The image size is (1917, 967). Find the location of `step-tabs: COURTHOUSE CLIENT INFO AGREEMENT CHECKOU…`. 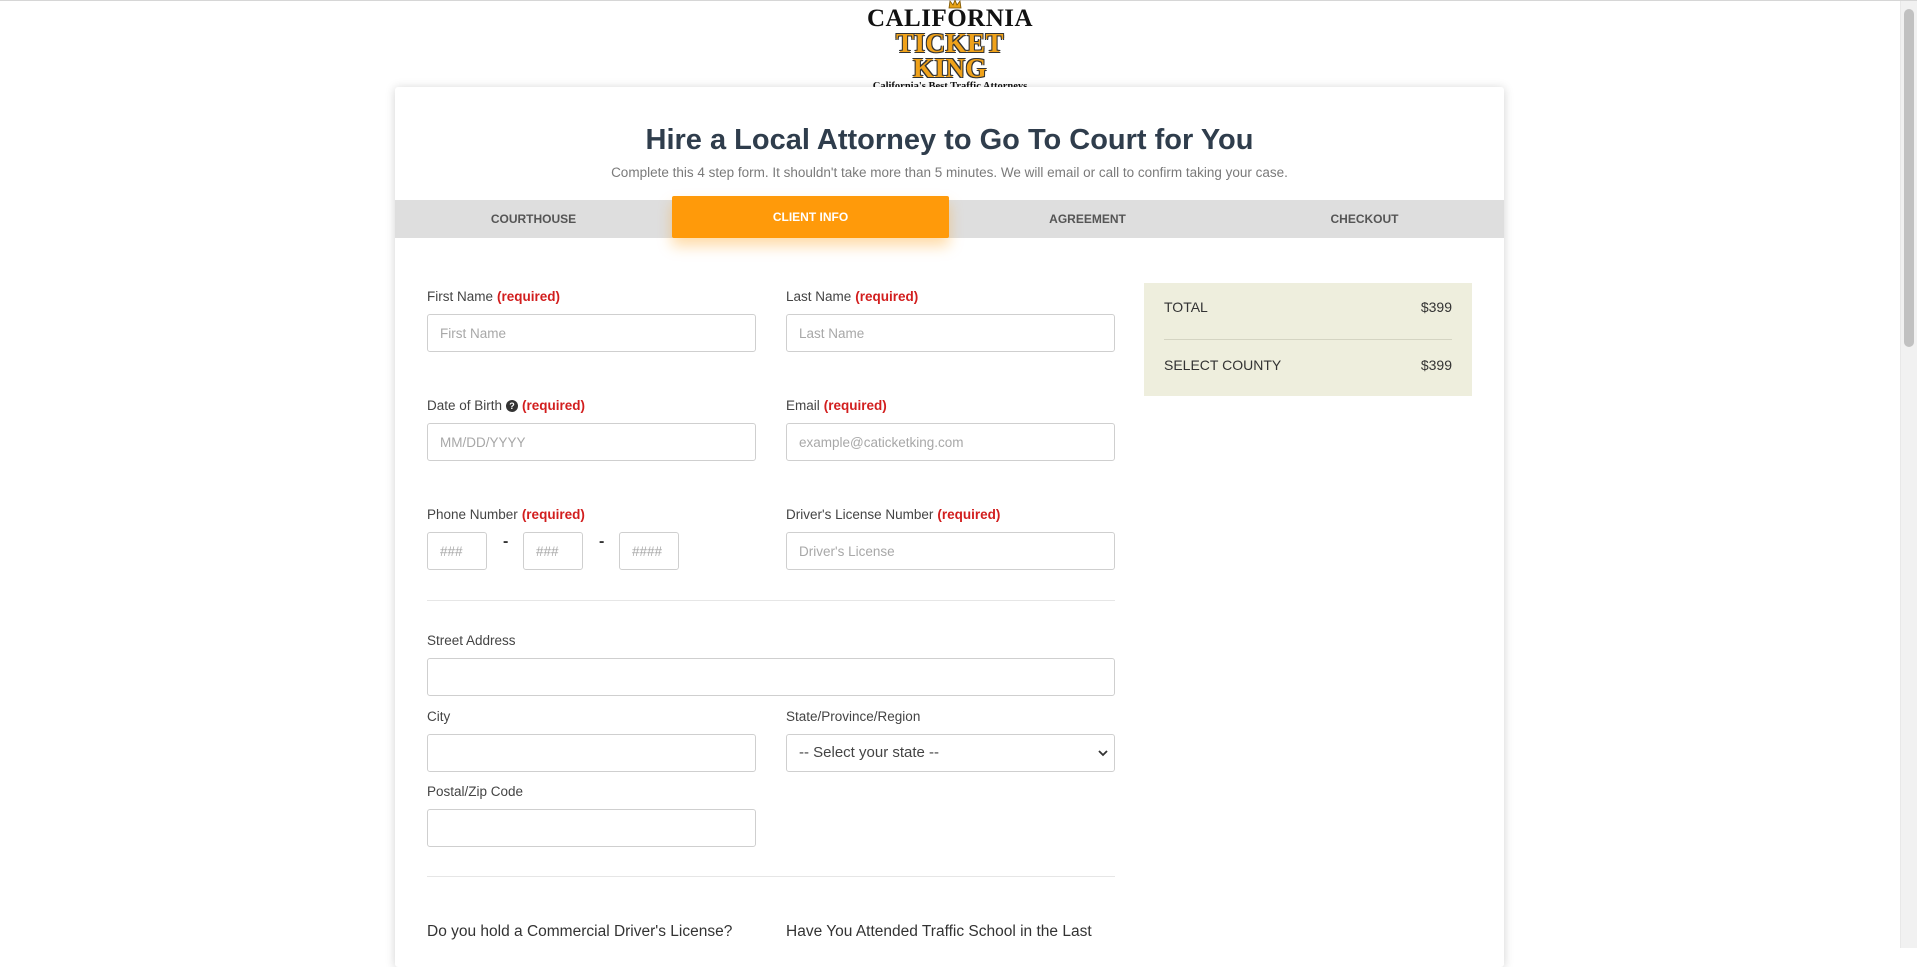

step-tabs: COURTHOUSE CLIENT INFO AGREEMENT CHECKOU… is located at coordinates (949, 217).